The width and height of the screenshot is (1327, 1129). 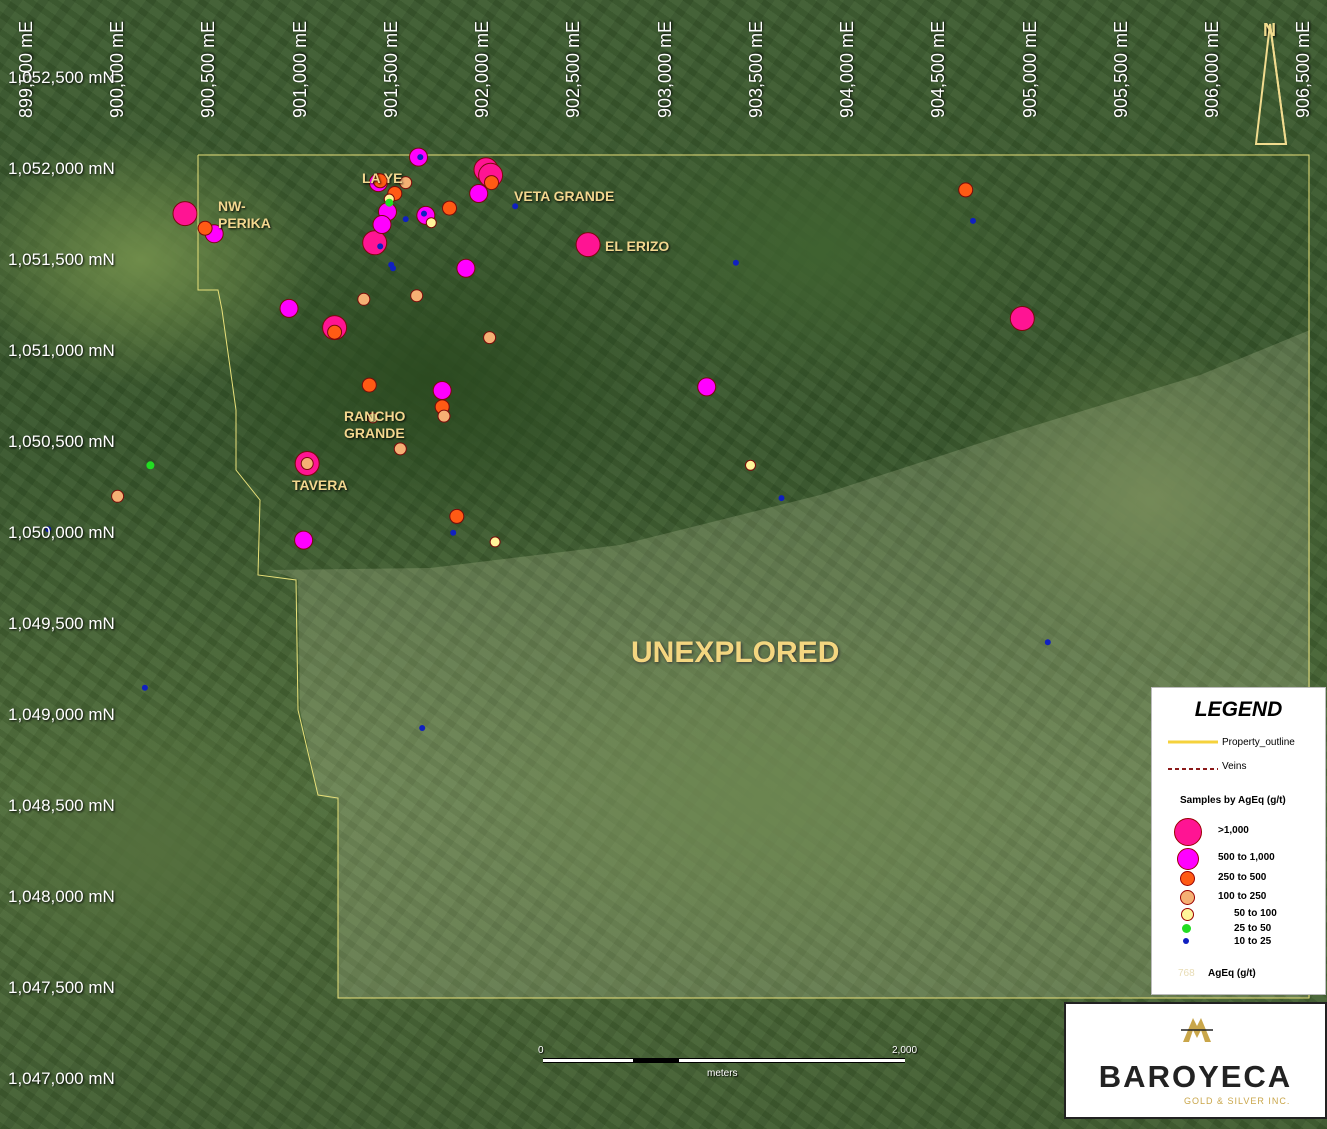 I want to click on scale-unit-label: meters, so click(x=722, y=1073).